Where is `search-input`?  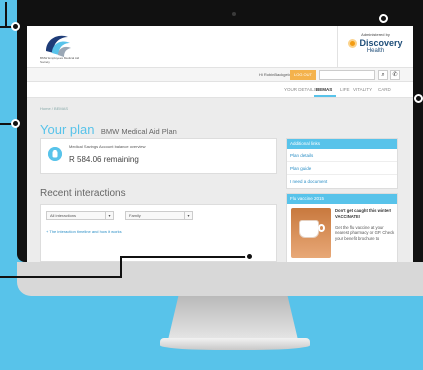
search-input is located at coordinates (347, 75).